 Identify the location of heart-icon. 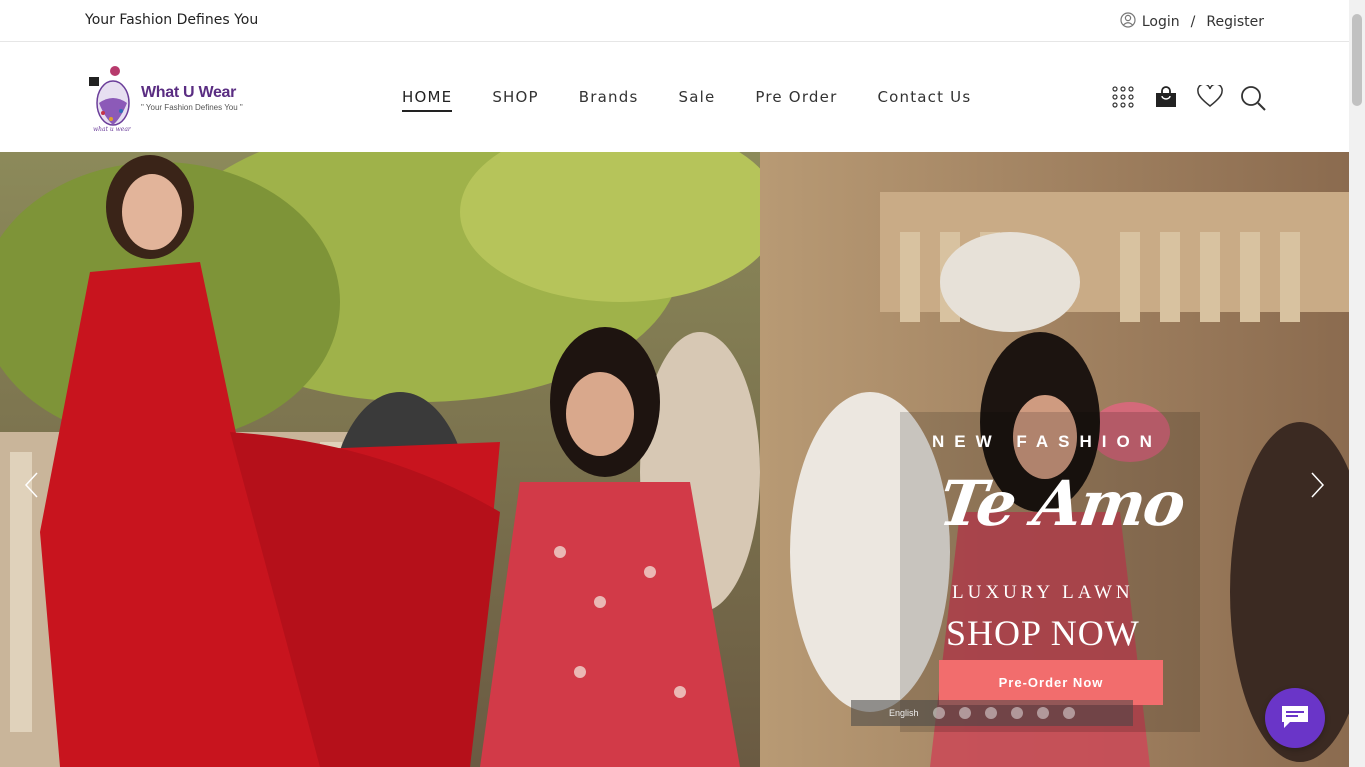
(1210, 96).